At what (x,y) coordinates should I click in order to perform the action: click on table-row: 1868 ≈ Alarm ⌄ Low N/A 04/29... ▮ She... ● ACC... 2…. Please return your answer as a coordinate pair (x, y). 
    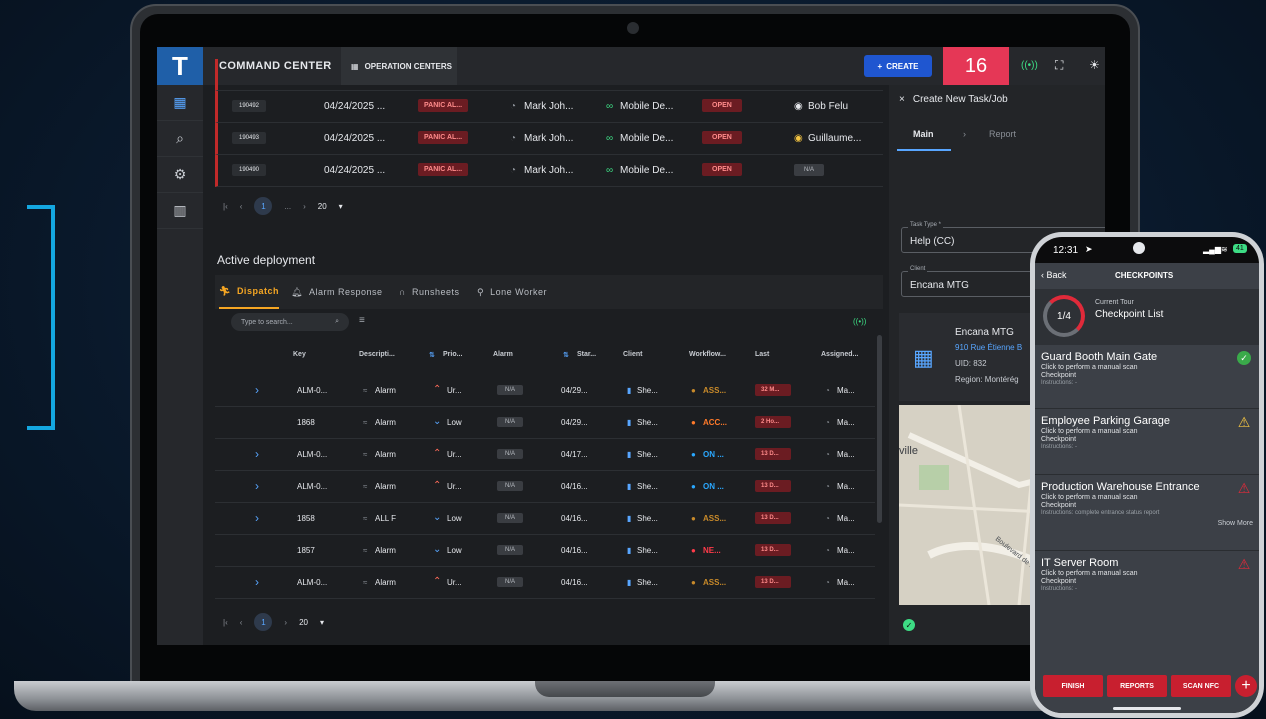
    Looking at the image, I should click on (545, 423).